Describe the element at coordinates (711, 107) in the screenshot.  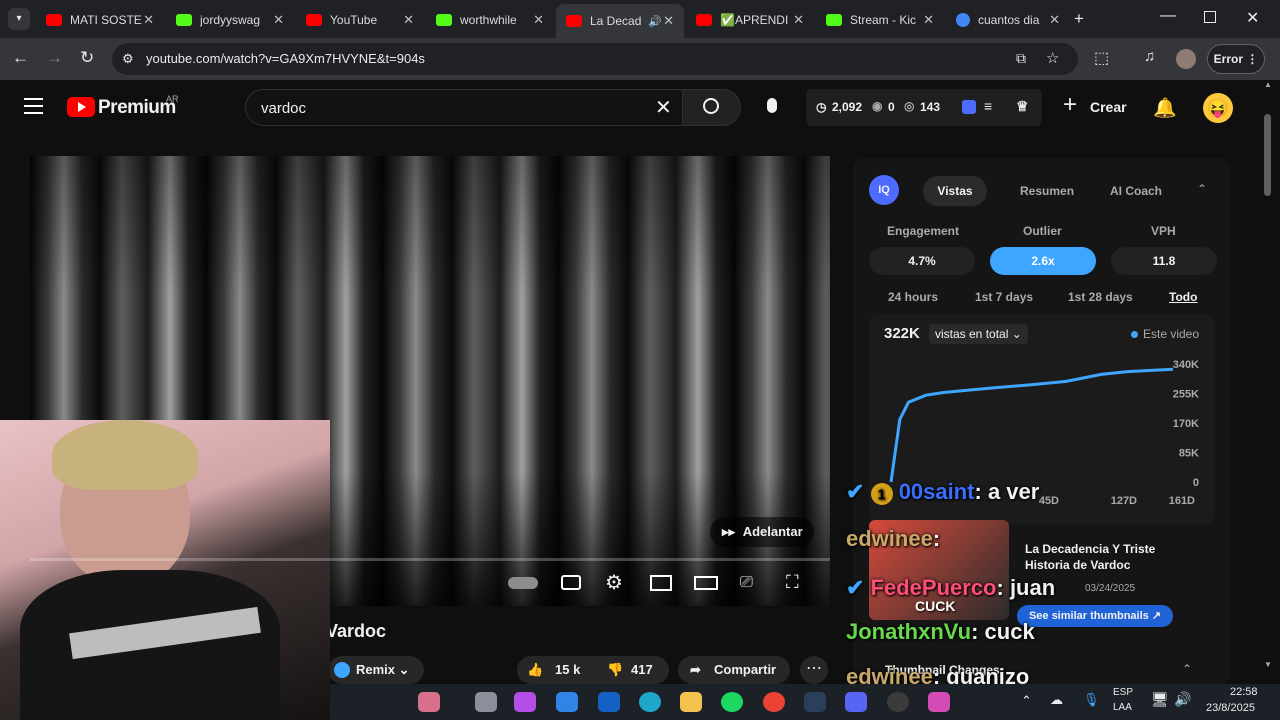
I see `search-button` at that location.